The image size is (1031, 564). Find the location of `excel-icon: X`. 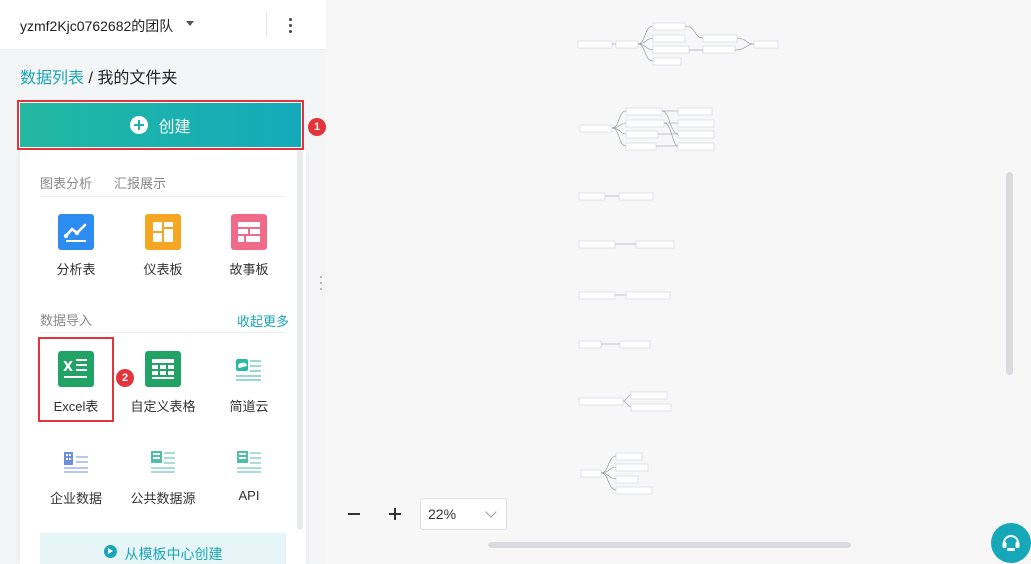

excel-icon: X is located at coordinates (76, 369).